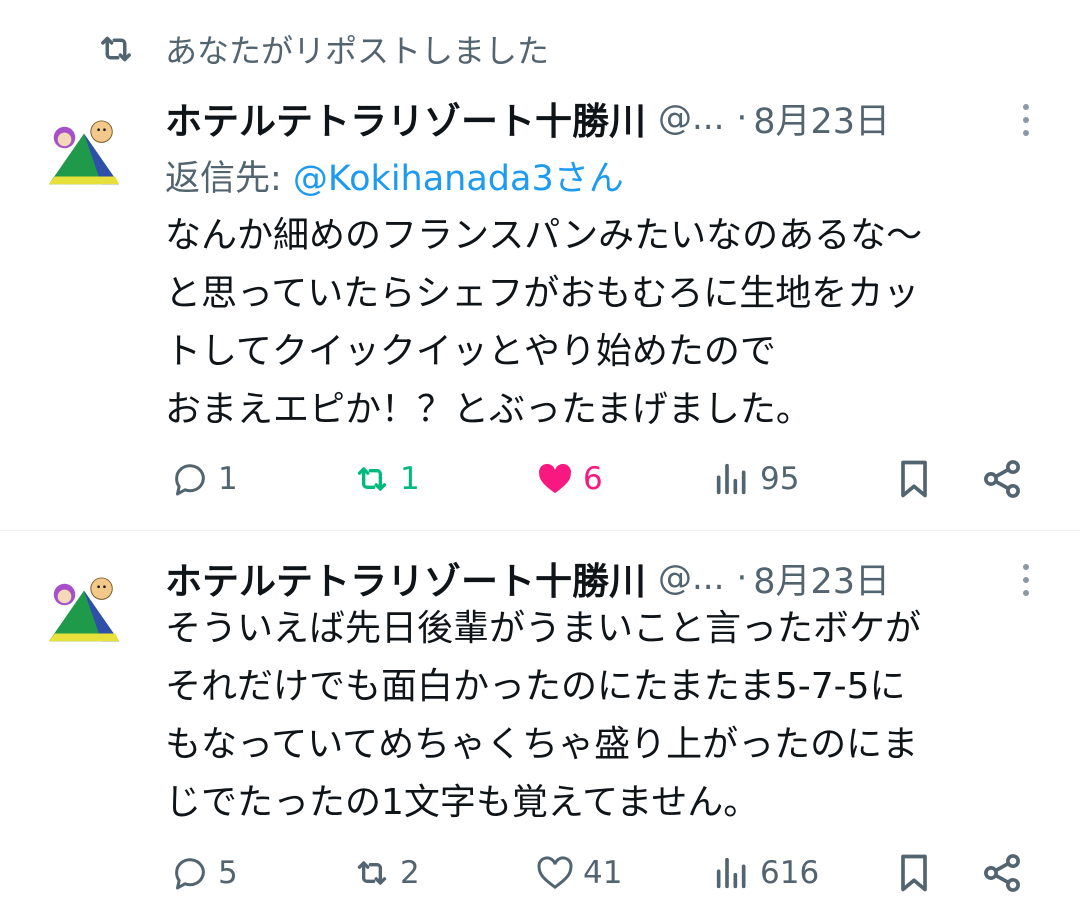 The image size is (1080, 916). What do you see at coordinates (780, 479) in the screenshot?
I see `view-count: 95` at bounding box center [780, 479].